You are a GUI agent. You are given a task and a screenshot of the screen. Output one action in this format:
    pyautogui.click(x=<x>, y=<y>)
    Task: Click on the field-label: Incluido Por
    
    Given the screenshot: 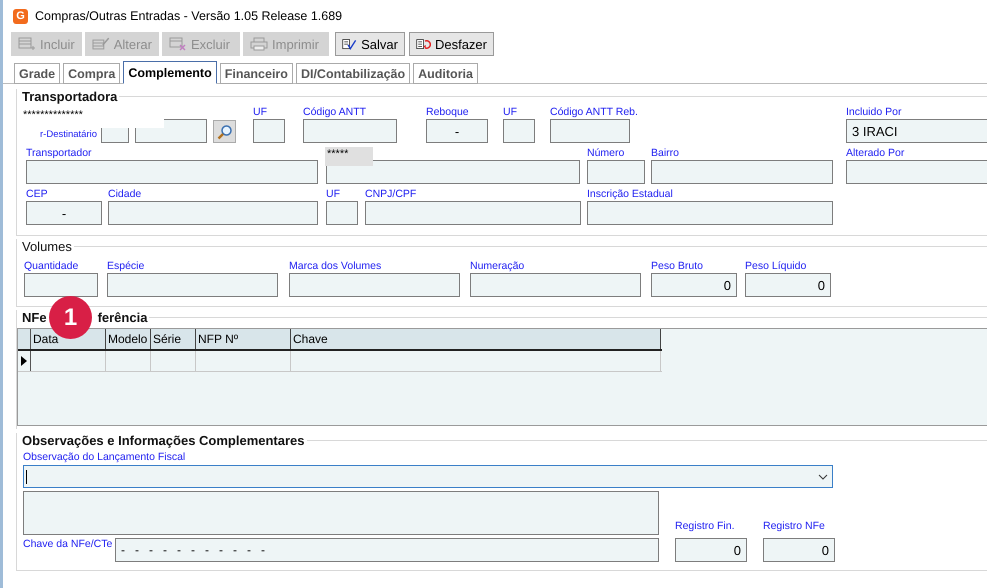 What is the action you would take?
    pyautogui.click(x=874, y=112)
    